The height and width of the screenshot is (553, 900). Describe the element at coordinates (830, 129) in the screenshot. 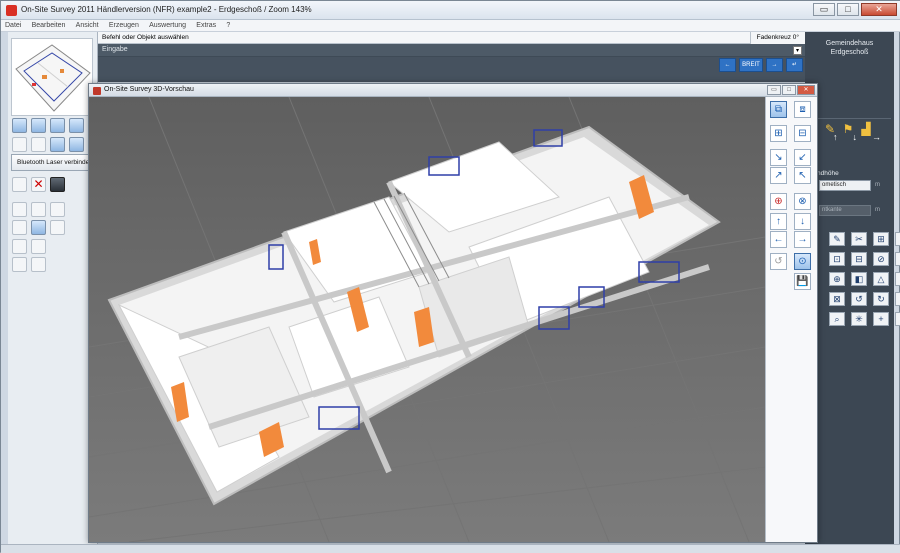

I see `pencil-icon: ✎` at that location.